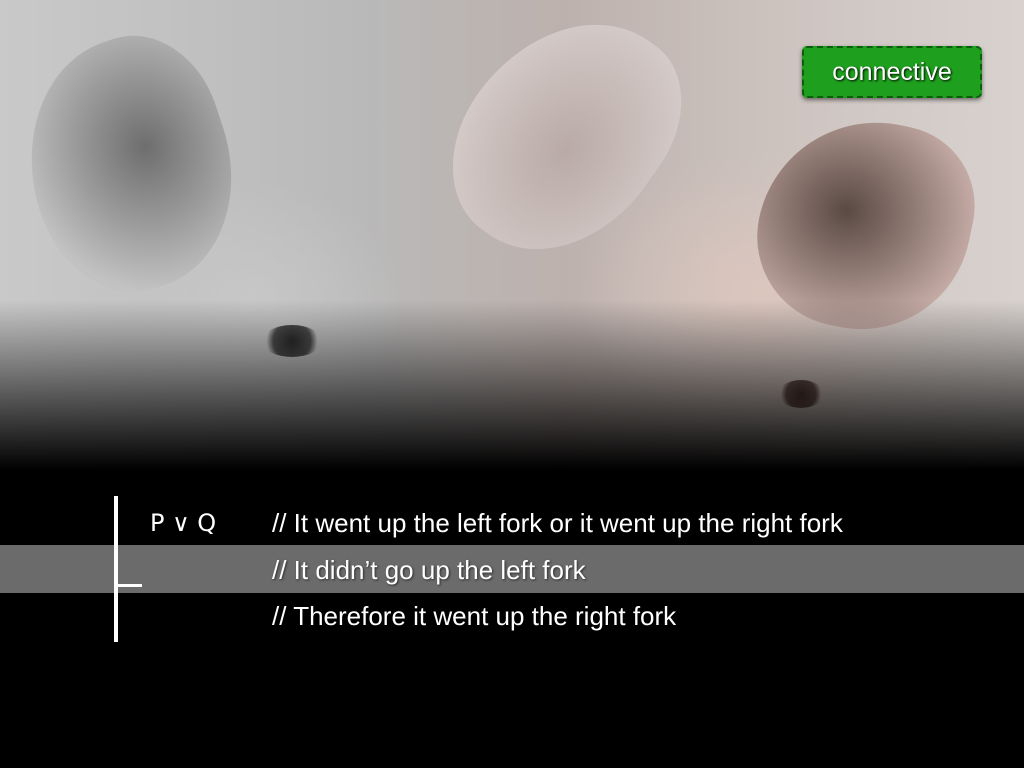 Image resolution: width=1024 pixels, height=768 pixels. Describe the element at coordinates (565, 146) in the screenshot. I see `right-pig-left-ear` at that location.